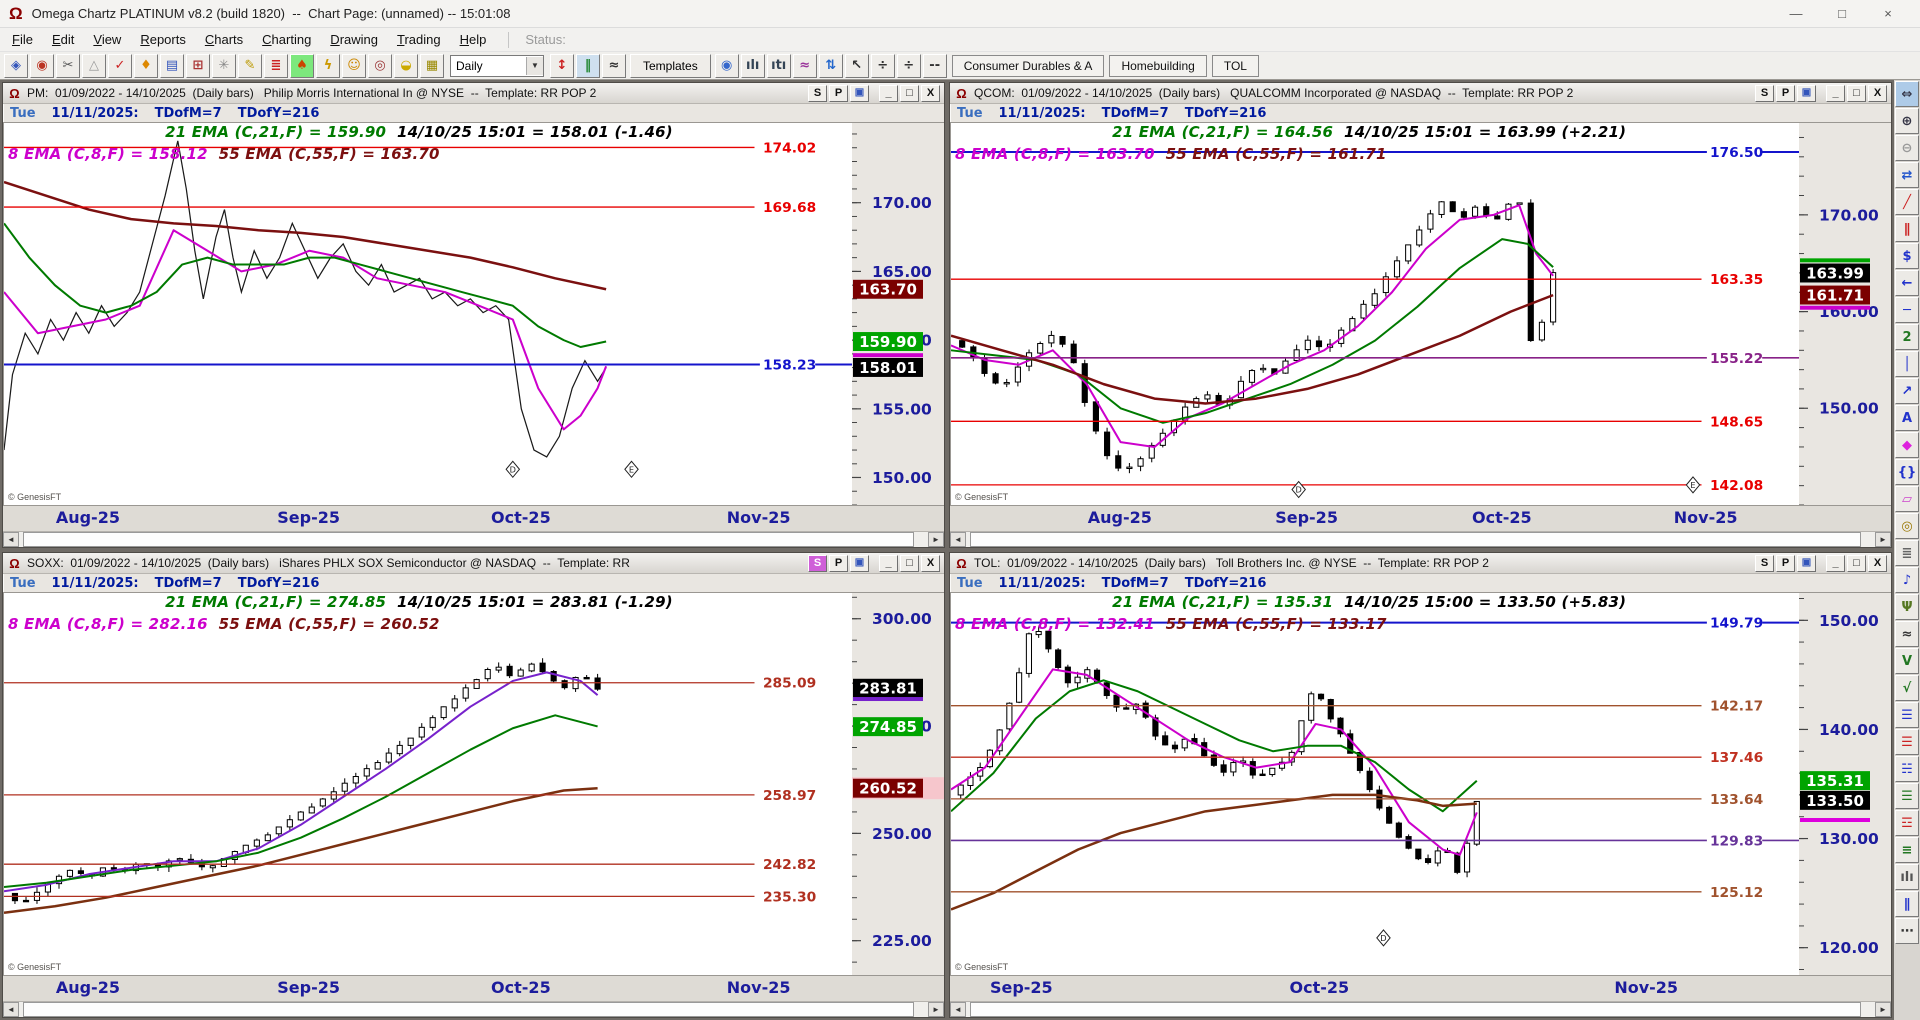 Image resolution: width=1920 pixels, height=1020 pixels. What do you see at coordinates (1907, 94) in the screenshot?
I see `pan-tool-icon: ⇔` at bounding box center [1907, 94].